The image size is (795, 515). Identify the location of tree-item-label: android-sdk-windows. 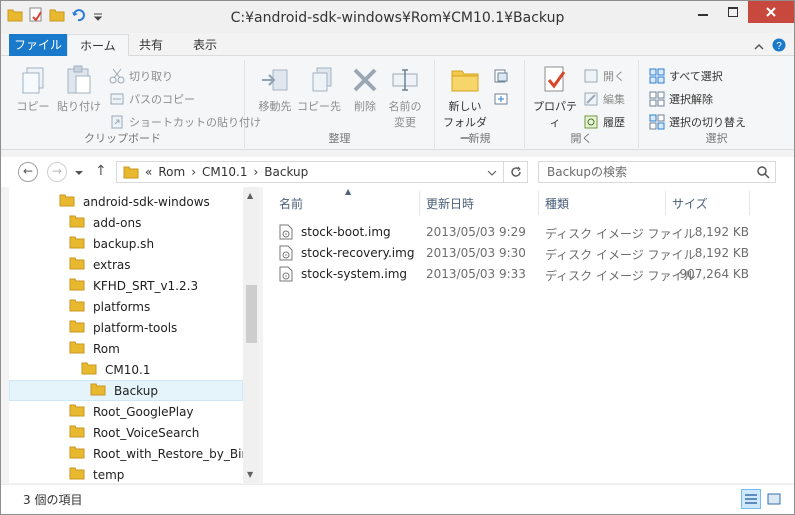
(146, 201).